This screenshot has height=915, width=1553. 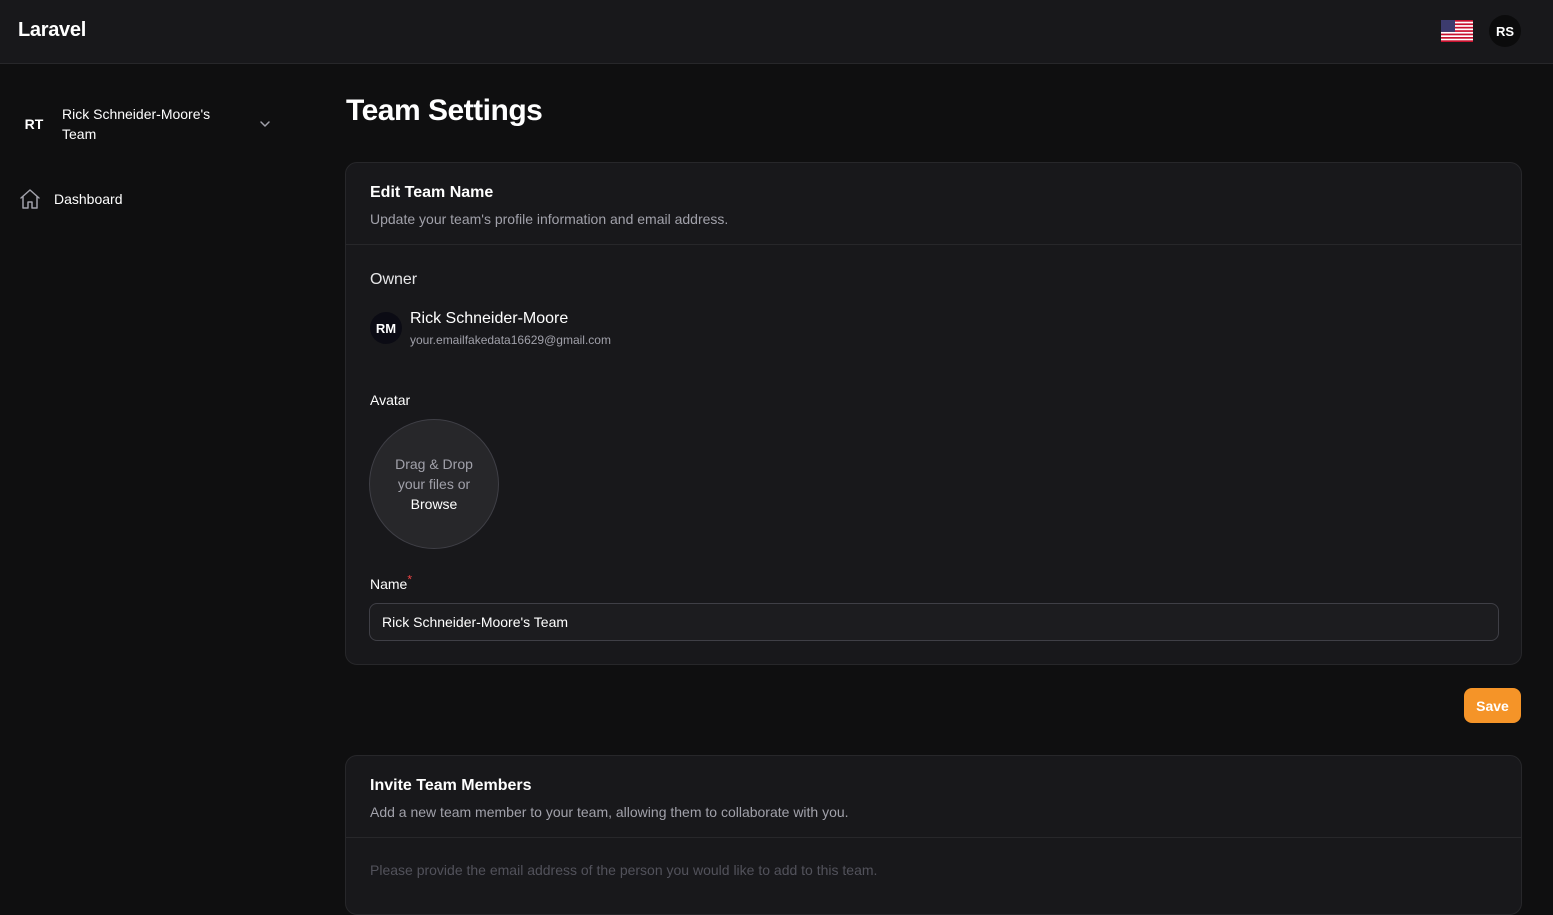 I want to click on save-button: Save, so click(x=1492, y=705).